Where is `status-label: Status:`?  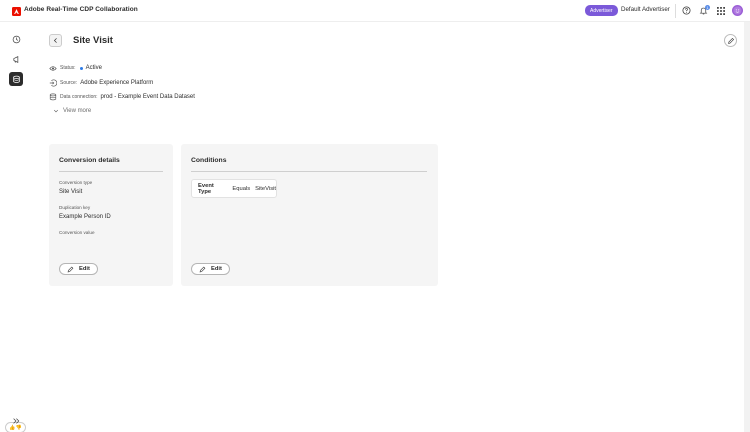 status-label: Status: is located at coordinates (68, 68).